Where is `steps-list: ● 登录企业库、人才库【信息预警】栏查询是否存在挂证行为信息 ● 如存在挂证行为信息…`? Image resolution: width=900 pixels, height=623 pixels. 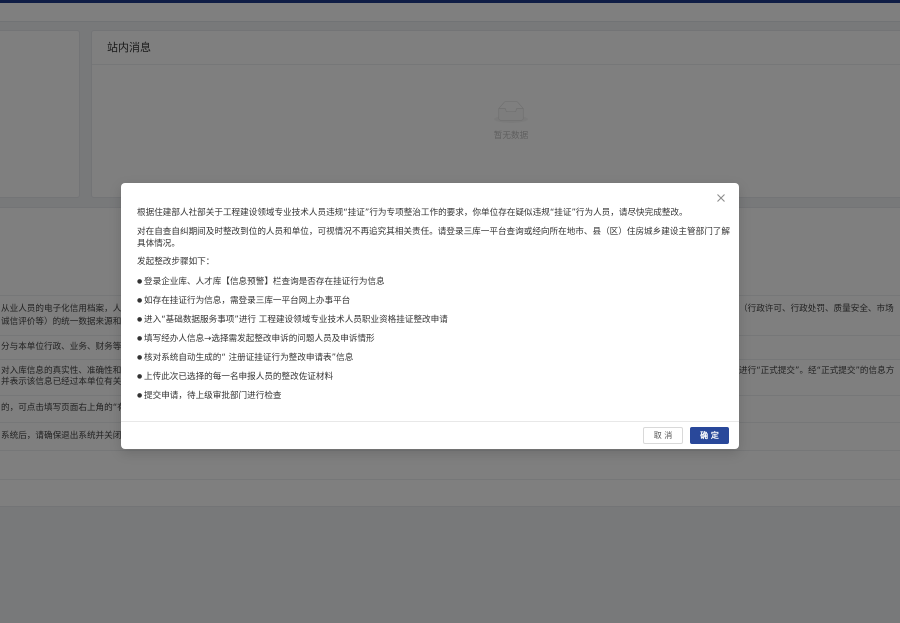 steps-list: ● 登录企业库、人才库【信息预警】栏查询是否存在挂证行为信息 ● 如存在挂证行为信息… is located at coordinates (434, 339).